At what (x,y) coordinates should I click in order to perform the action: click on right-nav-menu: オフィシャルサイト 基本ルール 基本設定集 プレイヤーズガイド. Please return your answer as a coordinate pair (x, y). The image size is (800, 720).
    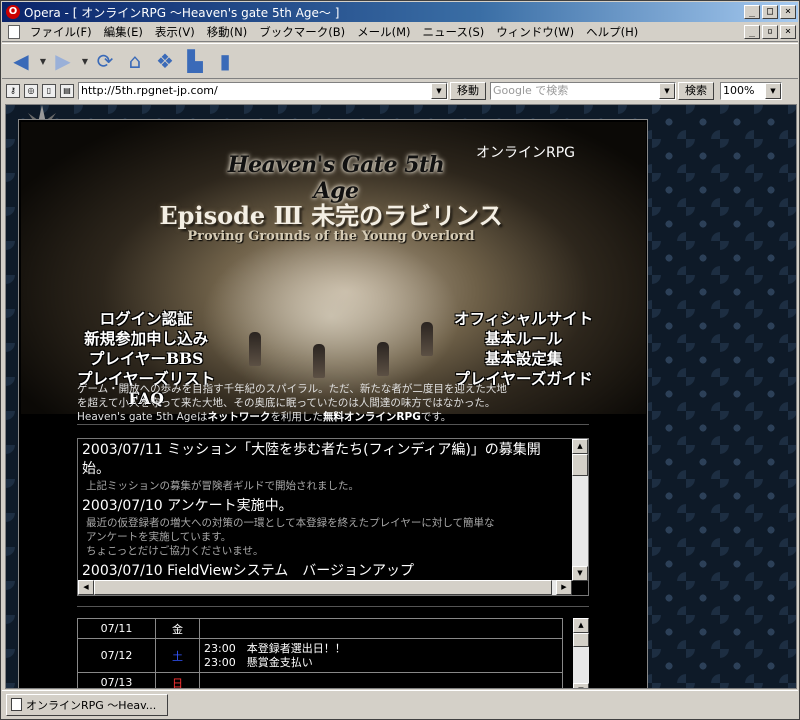
    Looking at the image, I should click on (523, 349).